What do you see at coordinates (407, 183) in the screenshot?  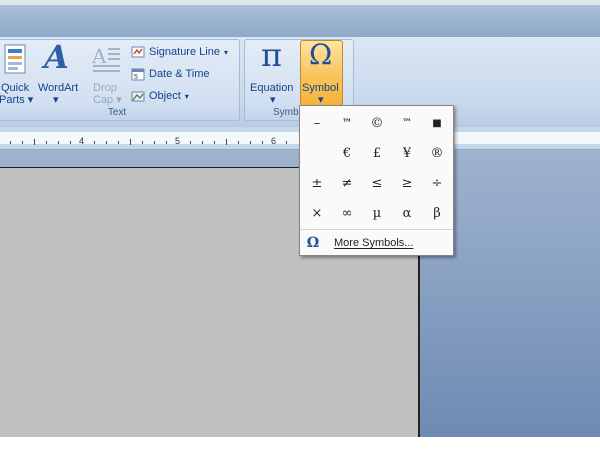 I see `symbol-greater-equal: ≥` at bounding box center [407, 183].